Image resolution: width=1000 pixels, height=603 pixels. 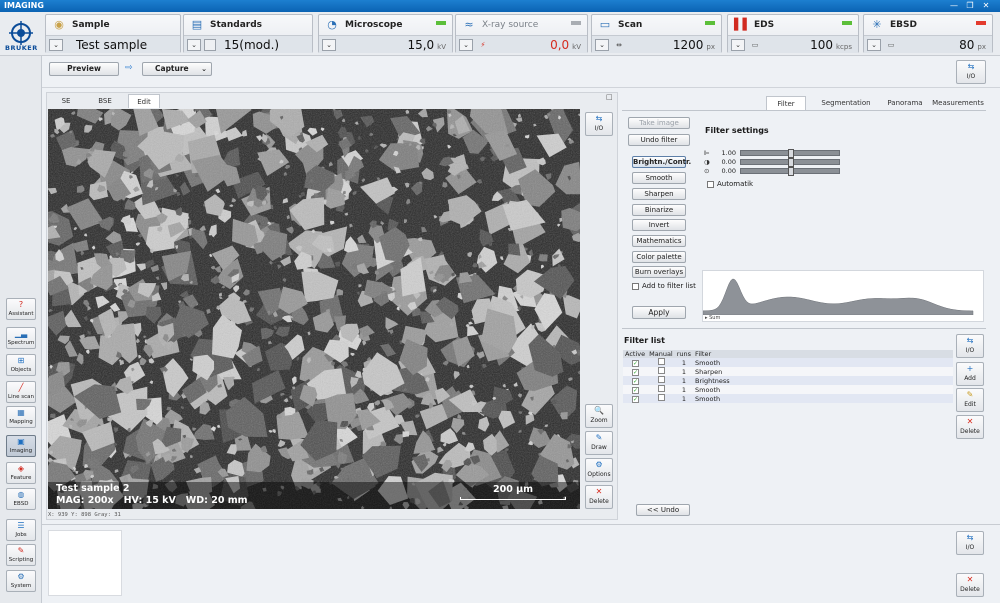 What do you see at coordinates (659, 178) in the screenshot?
I see `filter-smooth-button: Smooth` at bounding box center [659, 178].